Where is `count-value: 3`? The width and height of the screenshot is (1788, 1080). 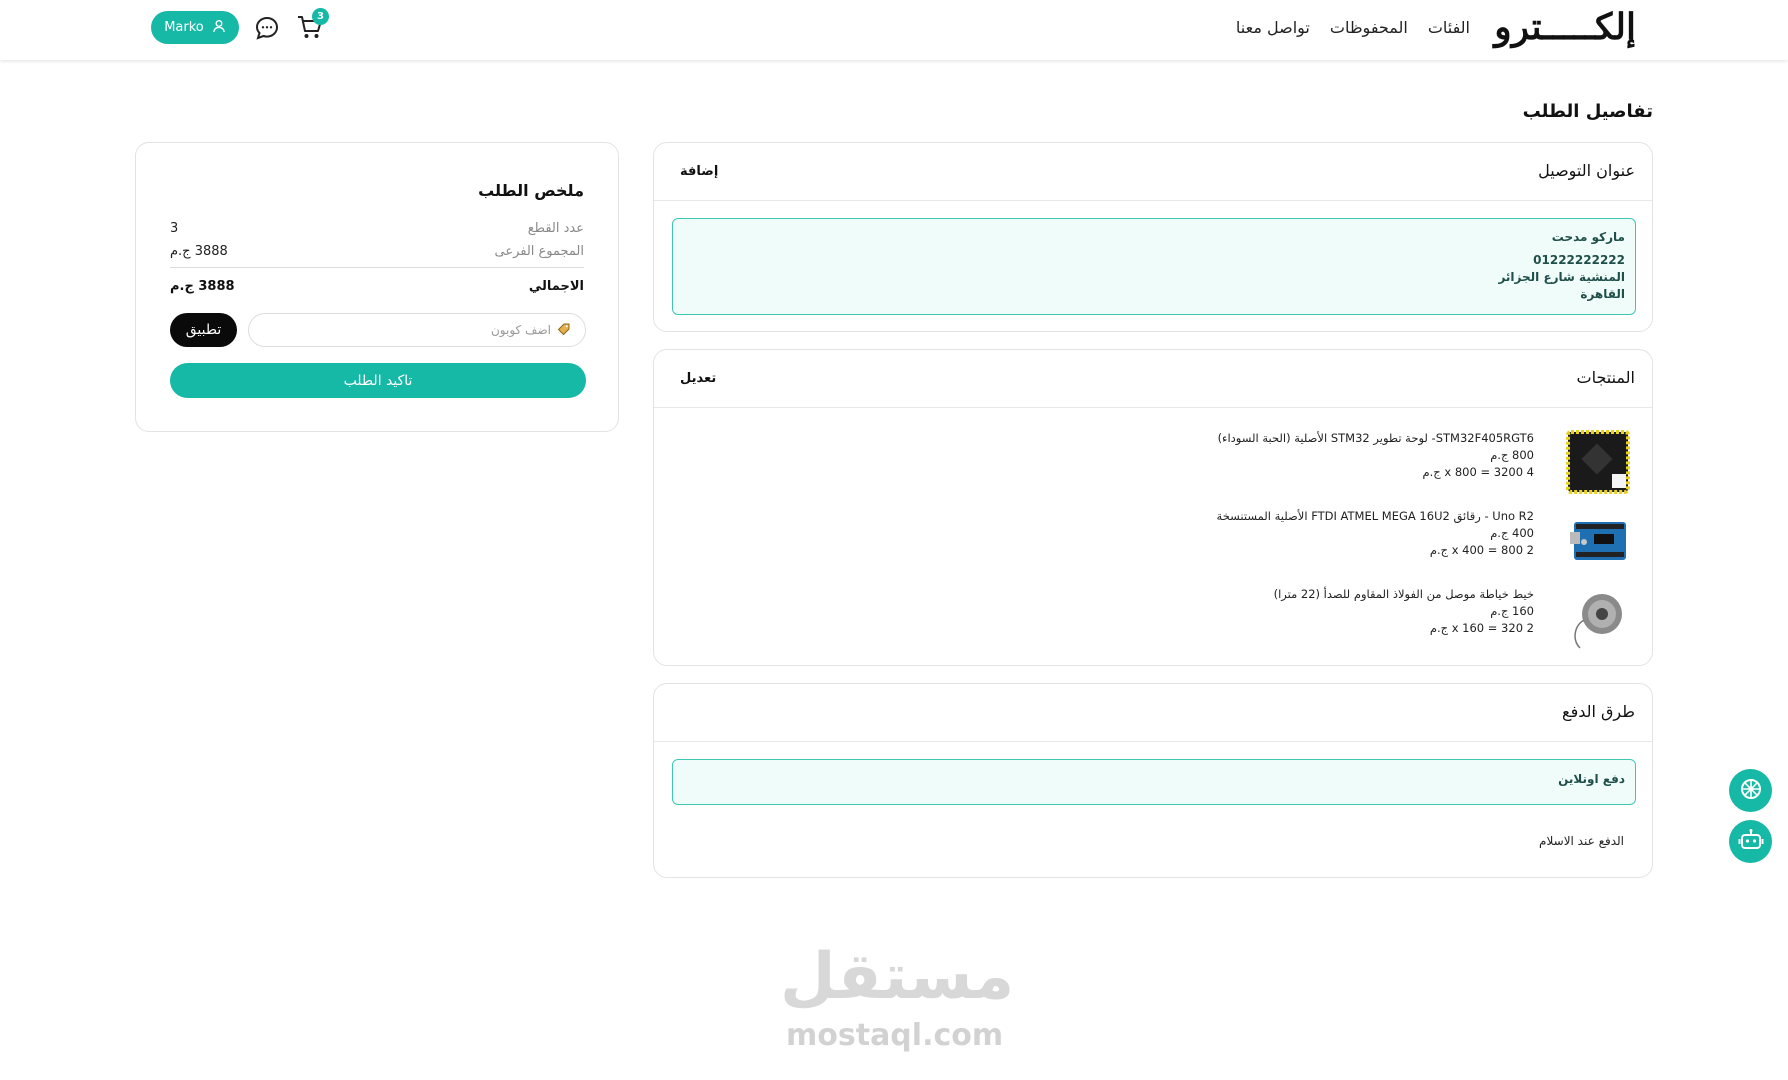 count-value: 3 is located at coordinates (174, 228).